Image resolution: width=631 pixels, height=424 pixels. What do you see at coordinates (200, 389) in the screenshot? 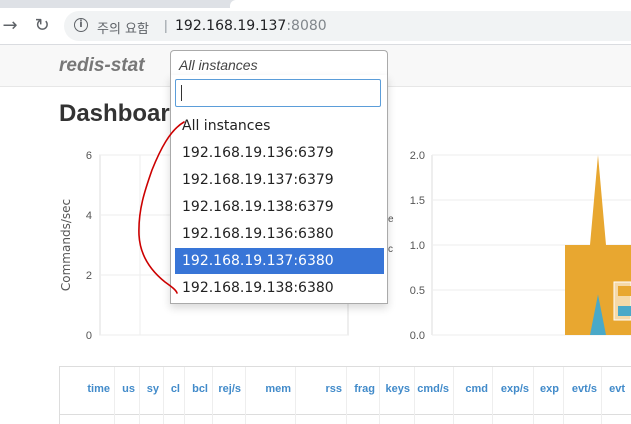
I see `table-header-bcl: bcl` at bounding box center [200, 389].